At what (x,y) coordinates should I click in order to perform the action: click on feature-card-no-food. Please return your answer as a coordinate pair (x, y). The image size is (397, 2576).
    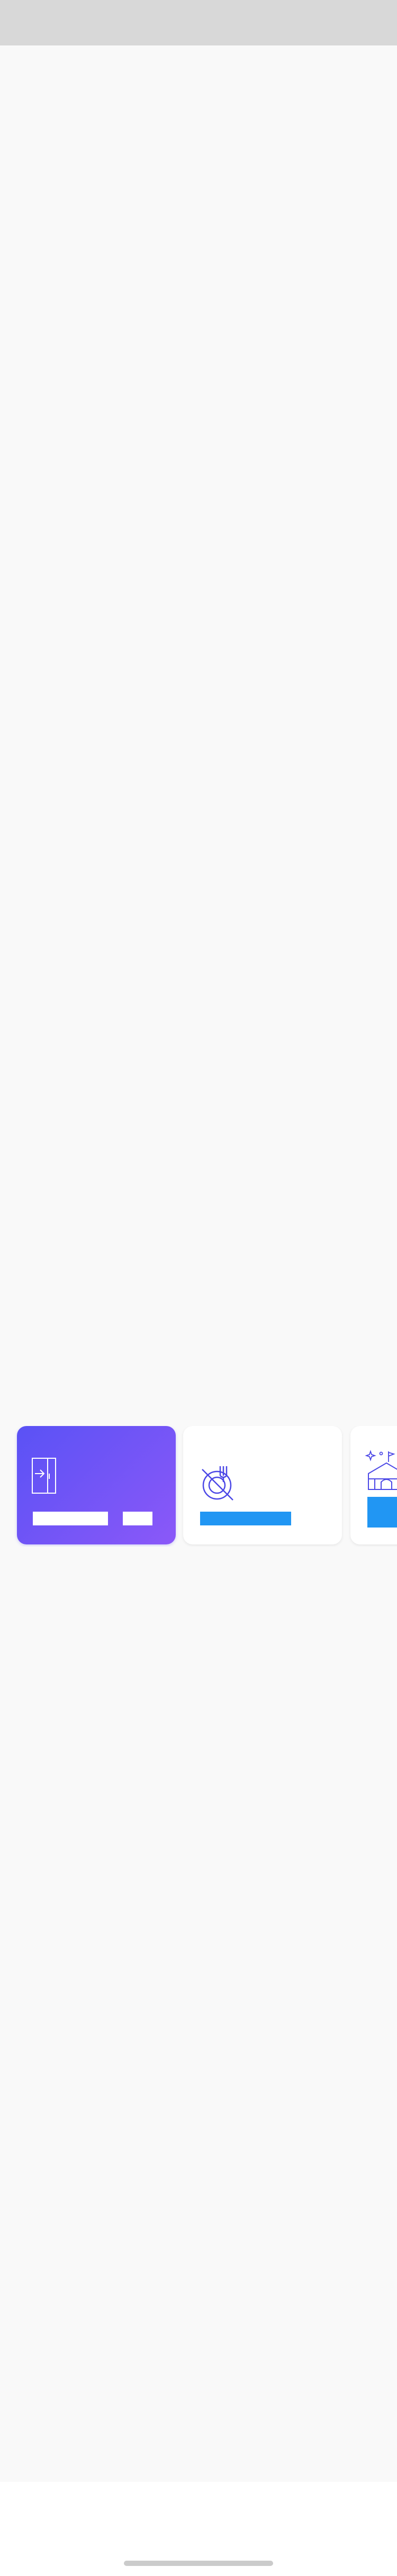
    Looking at the image, I should click on (262, 1485).